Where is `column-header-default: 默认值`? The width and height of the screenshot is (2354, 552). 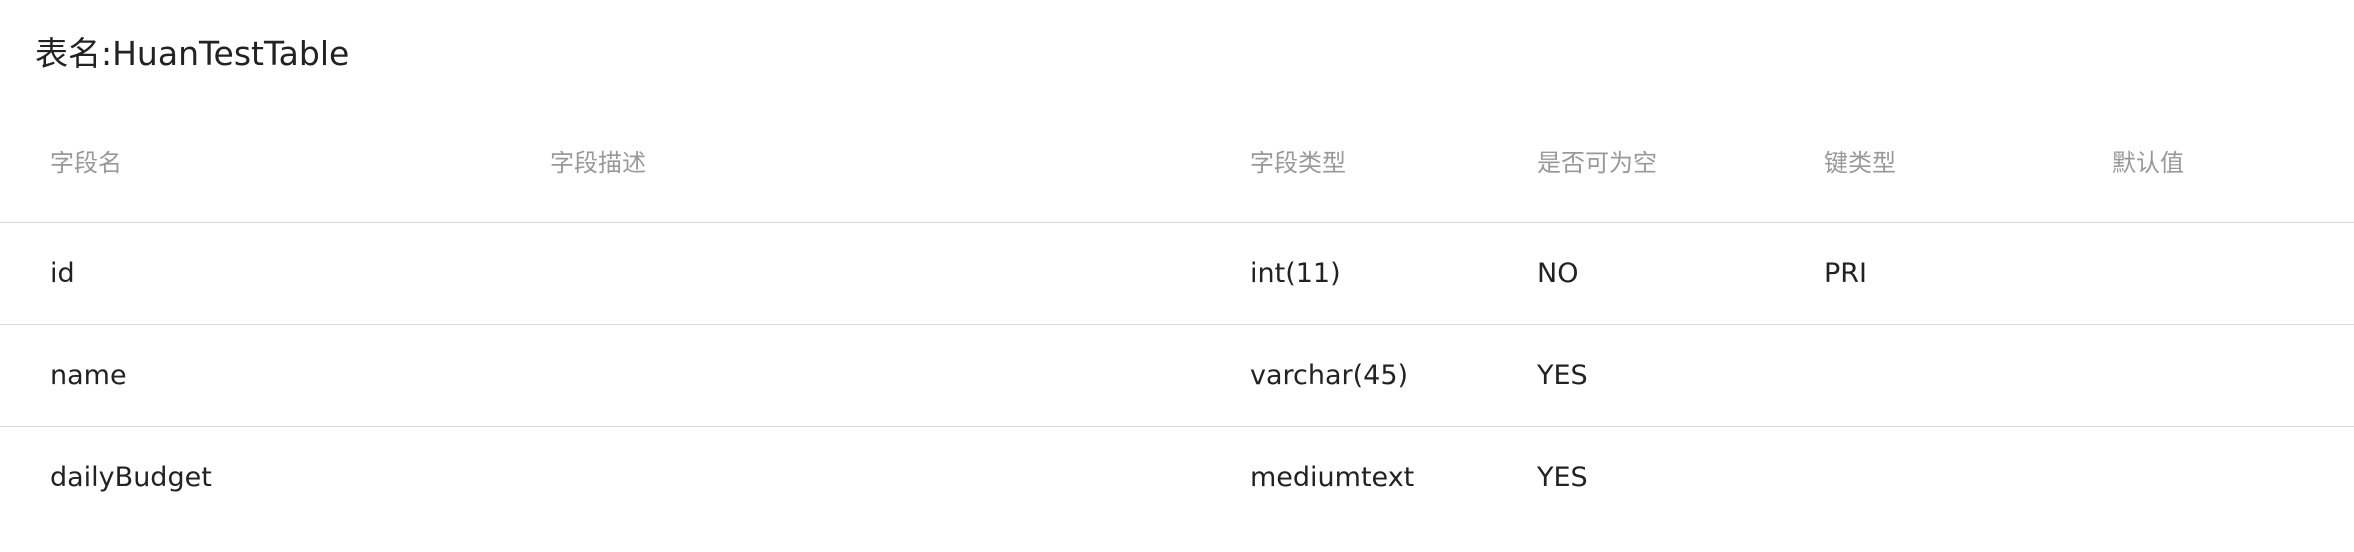
column-header-default: 默认值 is located at coordinates (2208, 161).